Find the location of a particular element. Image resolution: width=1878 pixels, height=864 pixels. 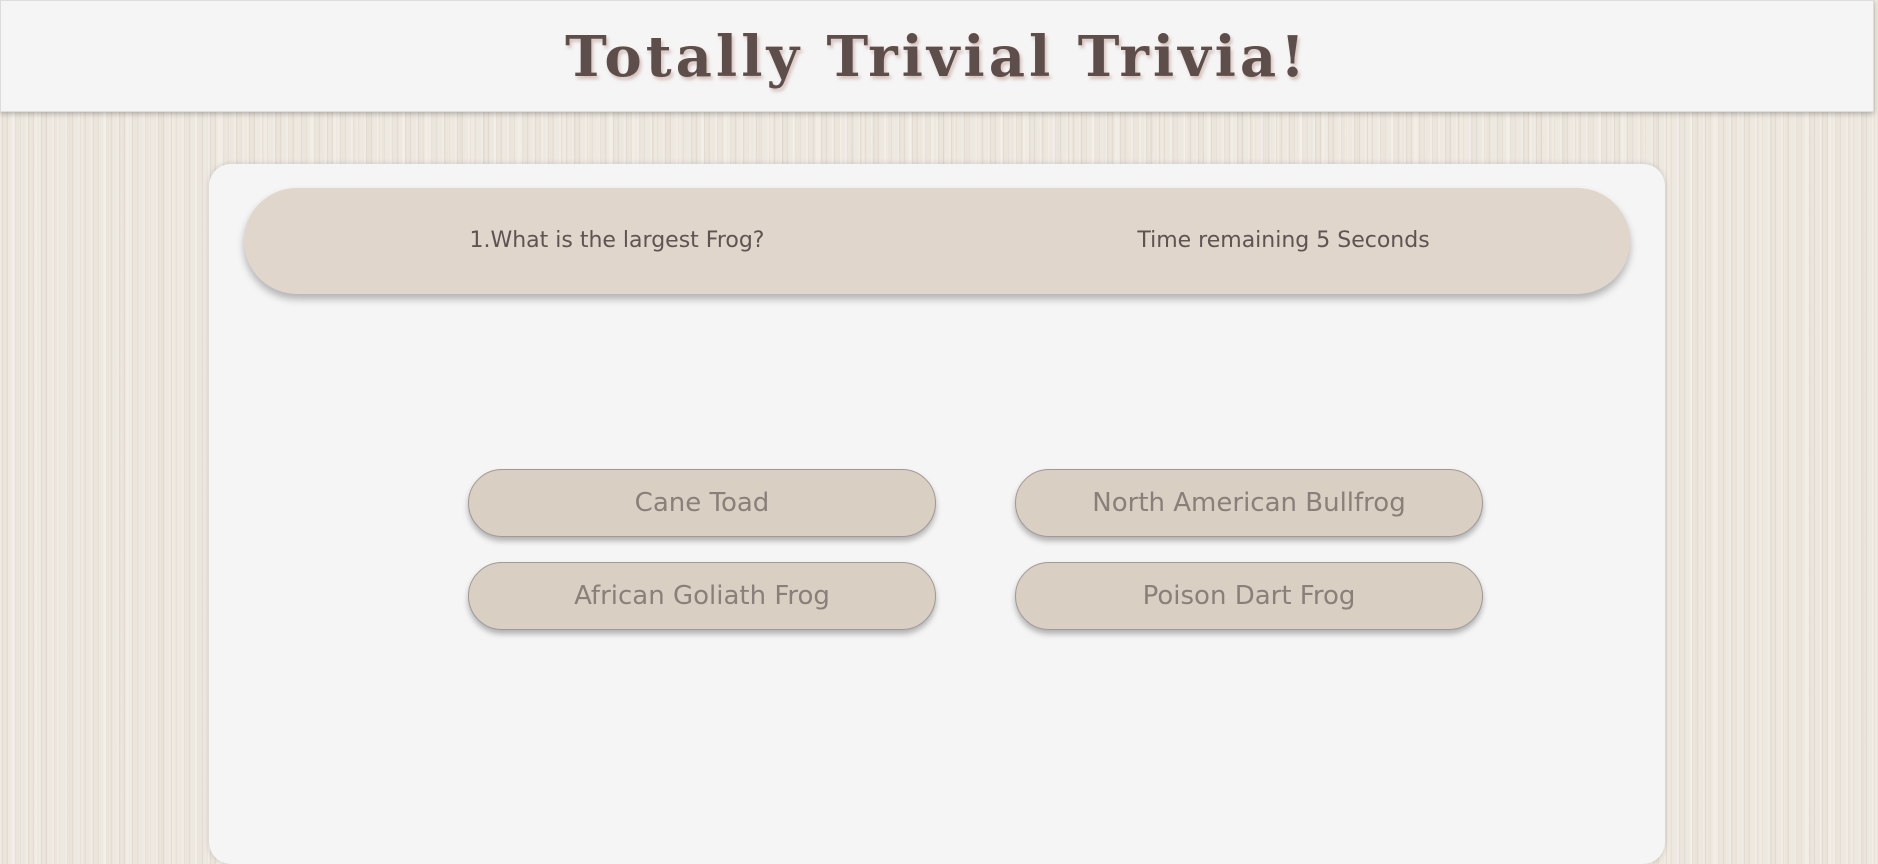

answer-button-cane-toad: Cane Toad is located at coordinates (702, 503).